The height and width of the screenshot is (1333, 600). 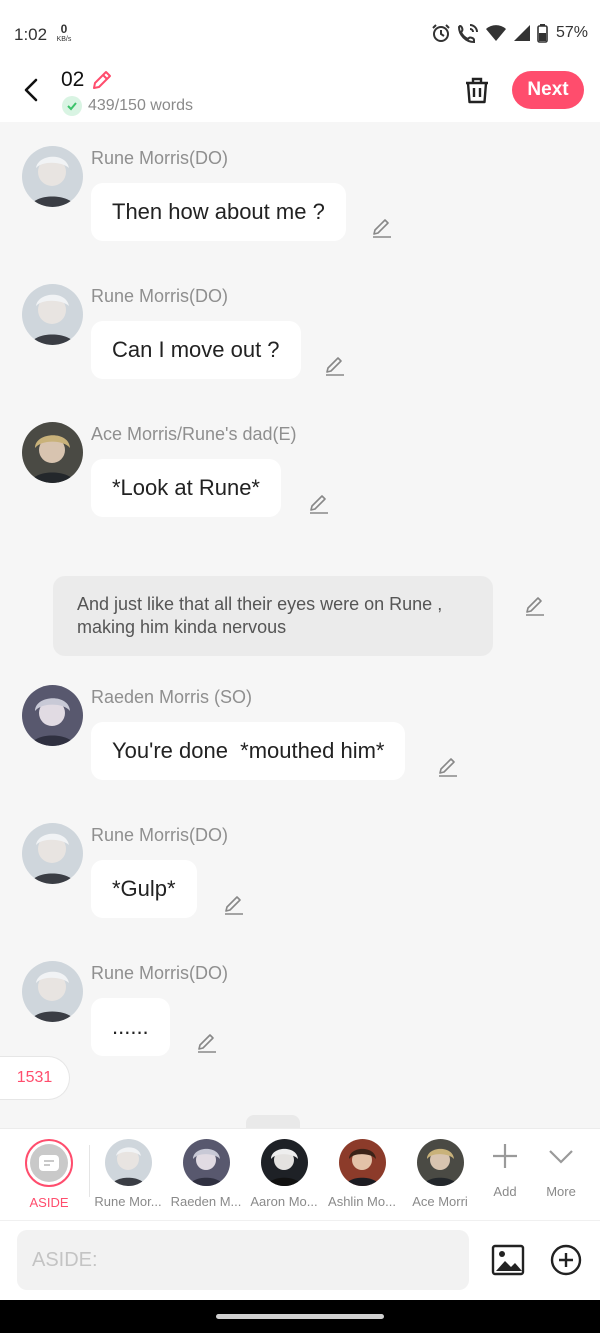 What do you see at coordinates (505, 1191) in the screenshot?
I see `add-label: Add` at bounding box center [505, 1191].